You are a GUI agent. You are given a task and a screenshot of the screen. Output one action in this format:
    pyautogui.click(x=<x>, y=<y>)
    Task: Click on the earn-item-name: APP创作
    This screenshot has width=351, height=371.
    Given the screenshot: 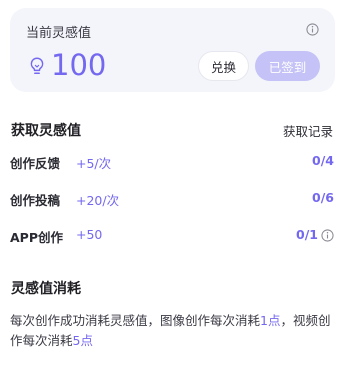 What is the action you would take?
    pyautogui.click(x=36, y=237)
    